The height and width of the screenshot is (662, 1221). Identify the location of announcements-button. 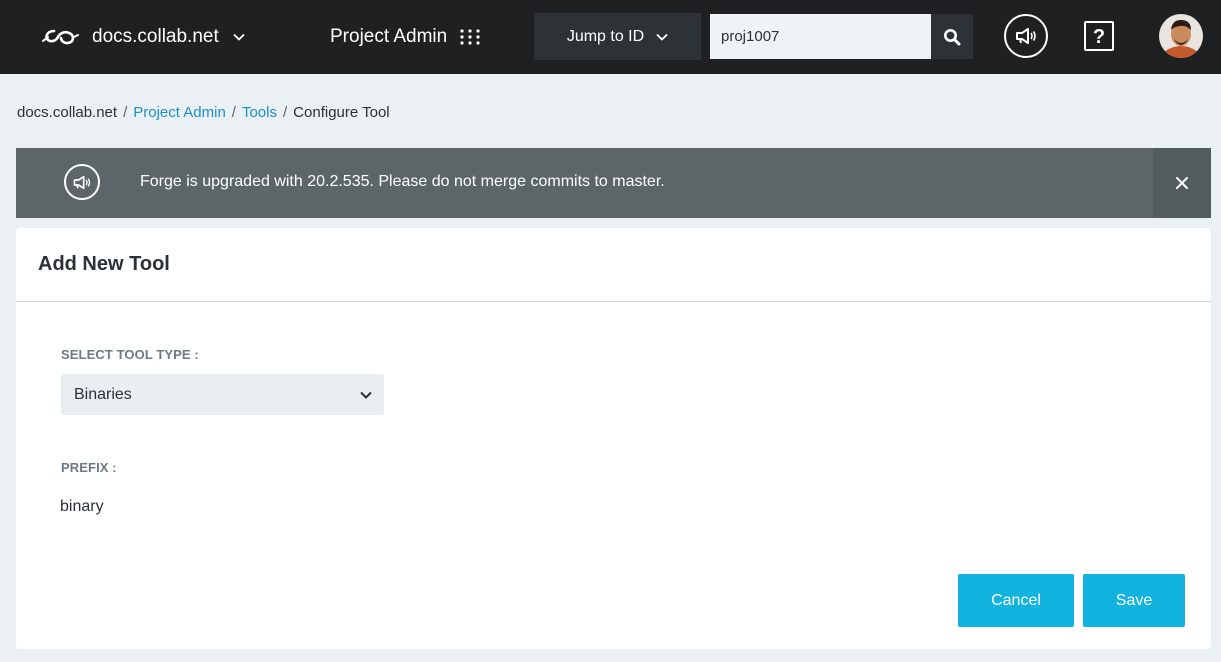
(1026, 36).